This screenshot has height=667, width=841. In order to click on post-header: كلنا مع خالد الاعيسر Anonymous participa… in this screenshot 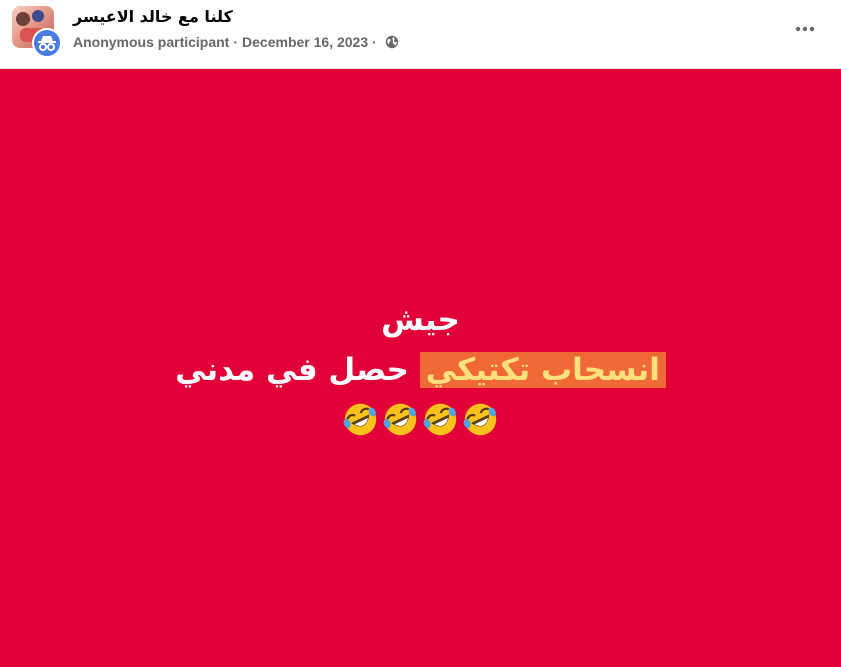, I will do `click(420, 34)`.